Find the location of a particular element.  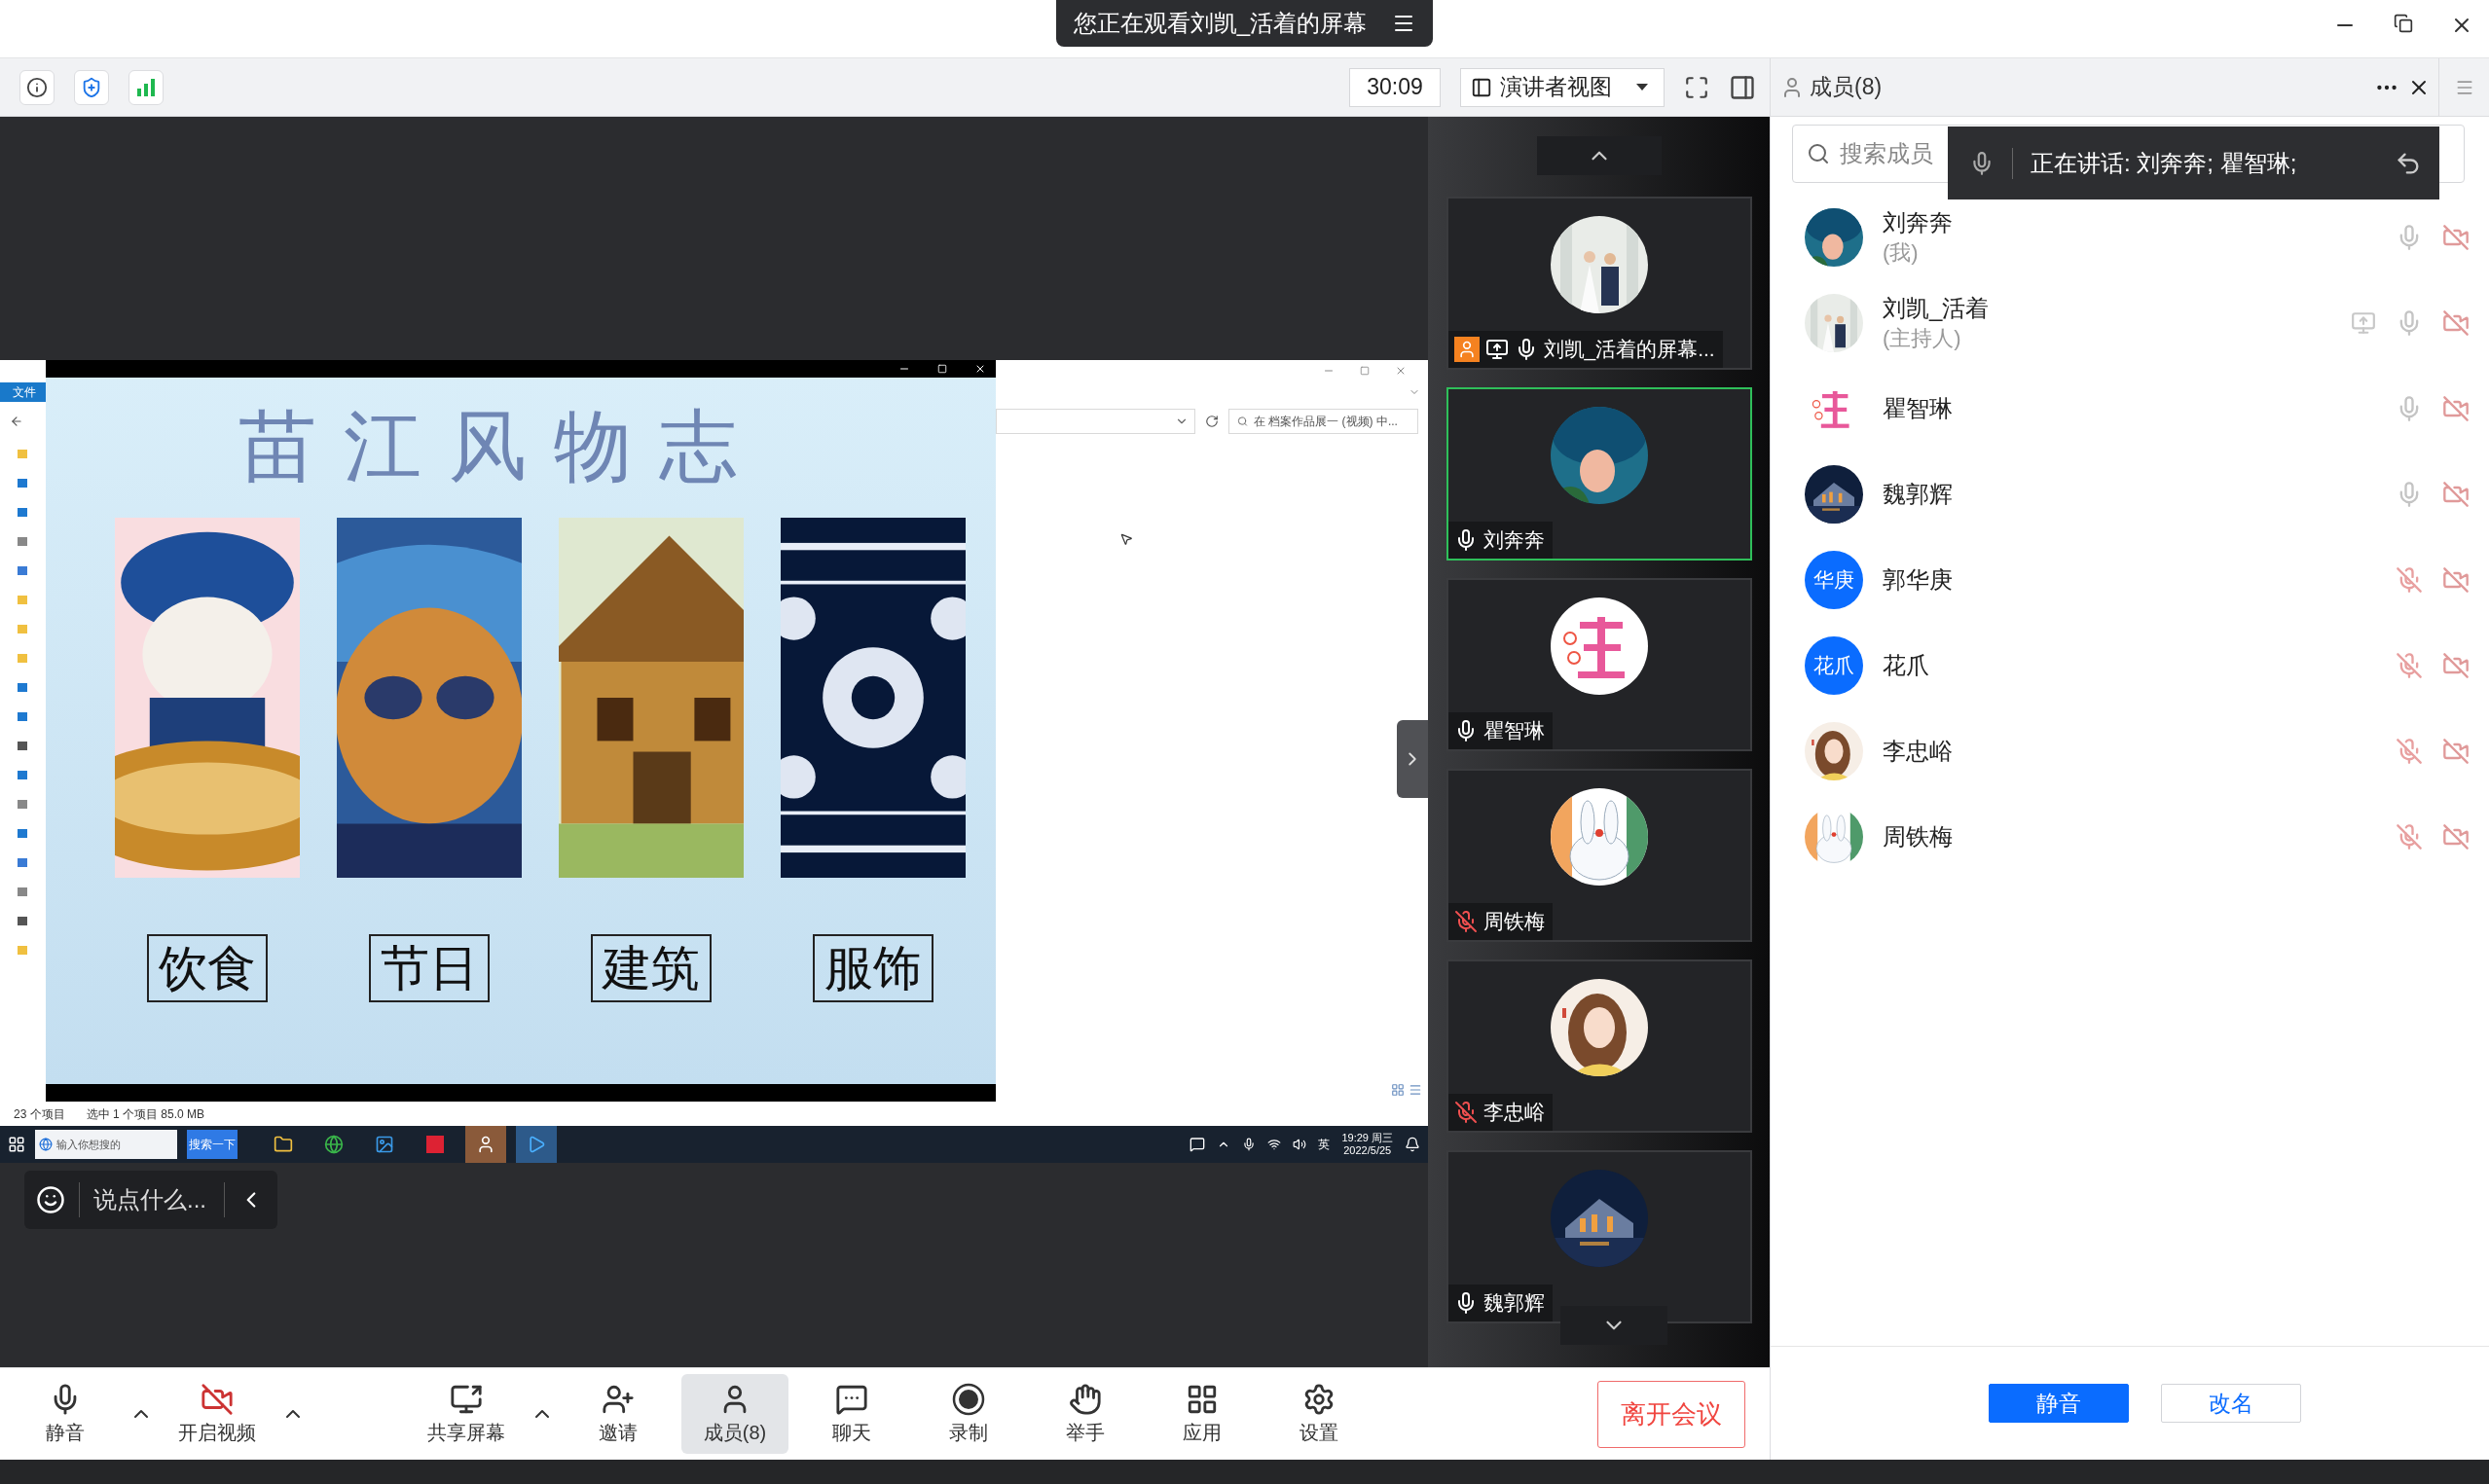

member-row: 魏郭辉 is located at coordinates (2130, 495).